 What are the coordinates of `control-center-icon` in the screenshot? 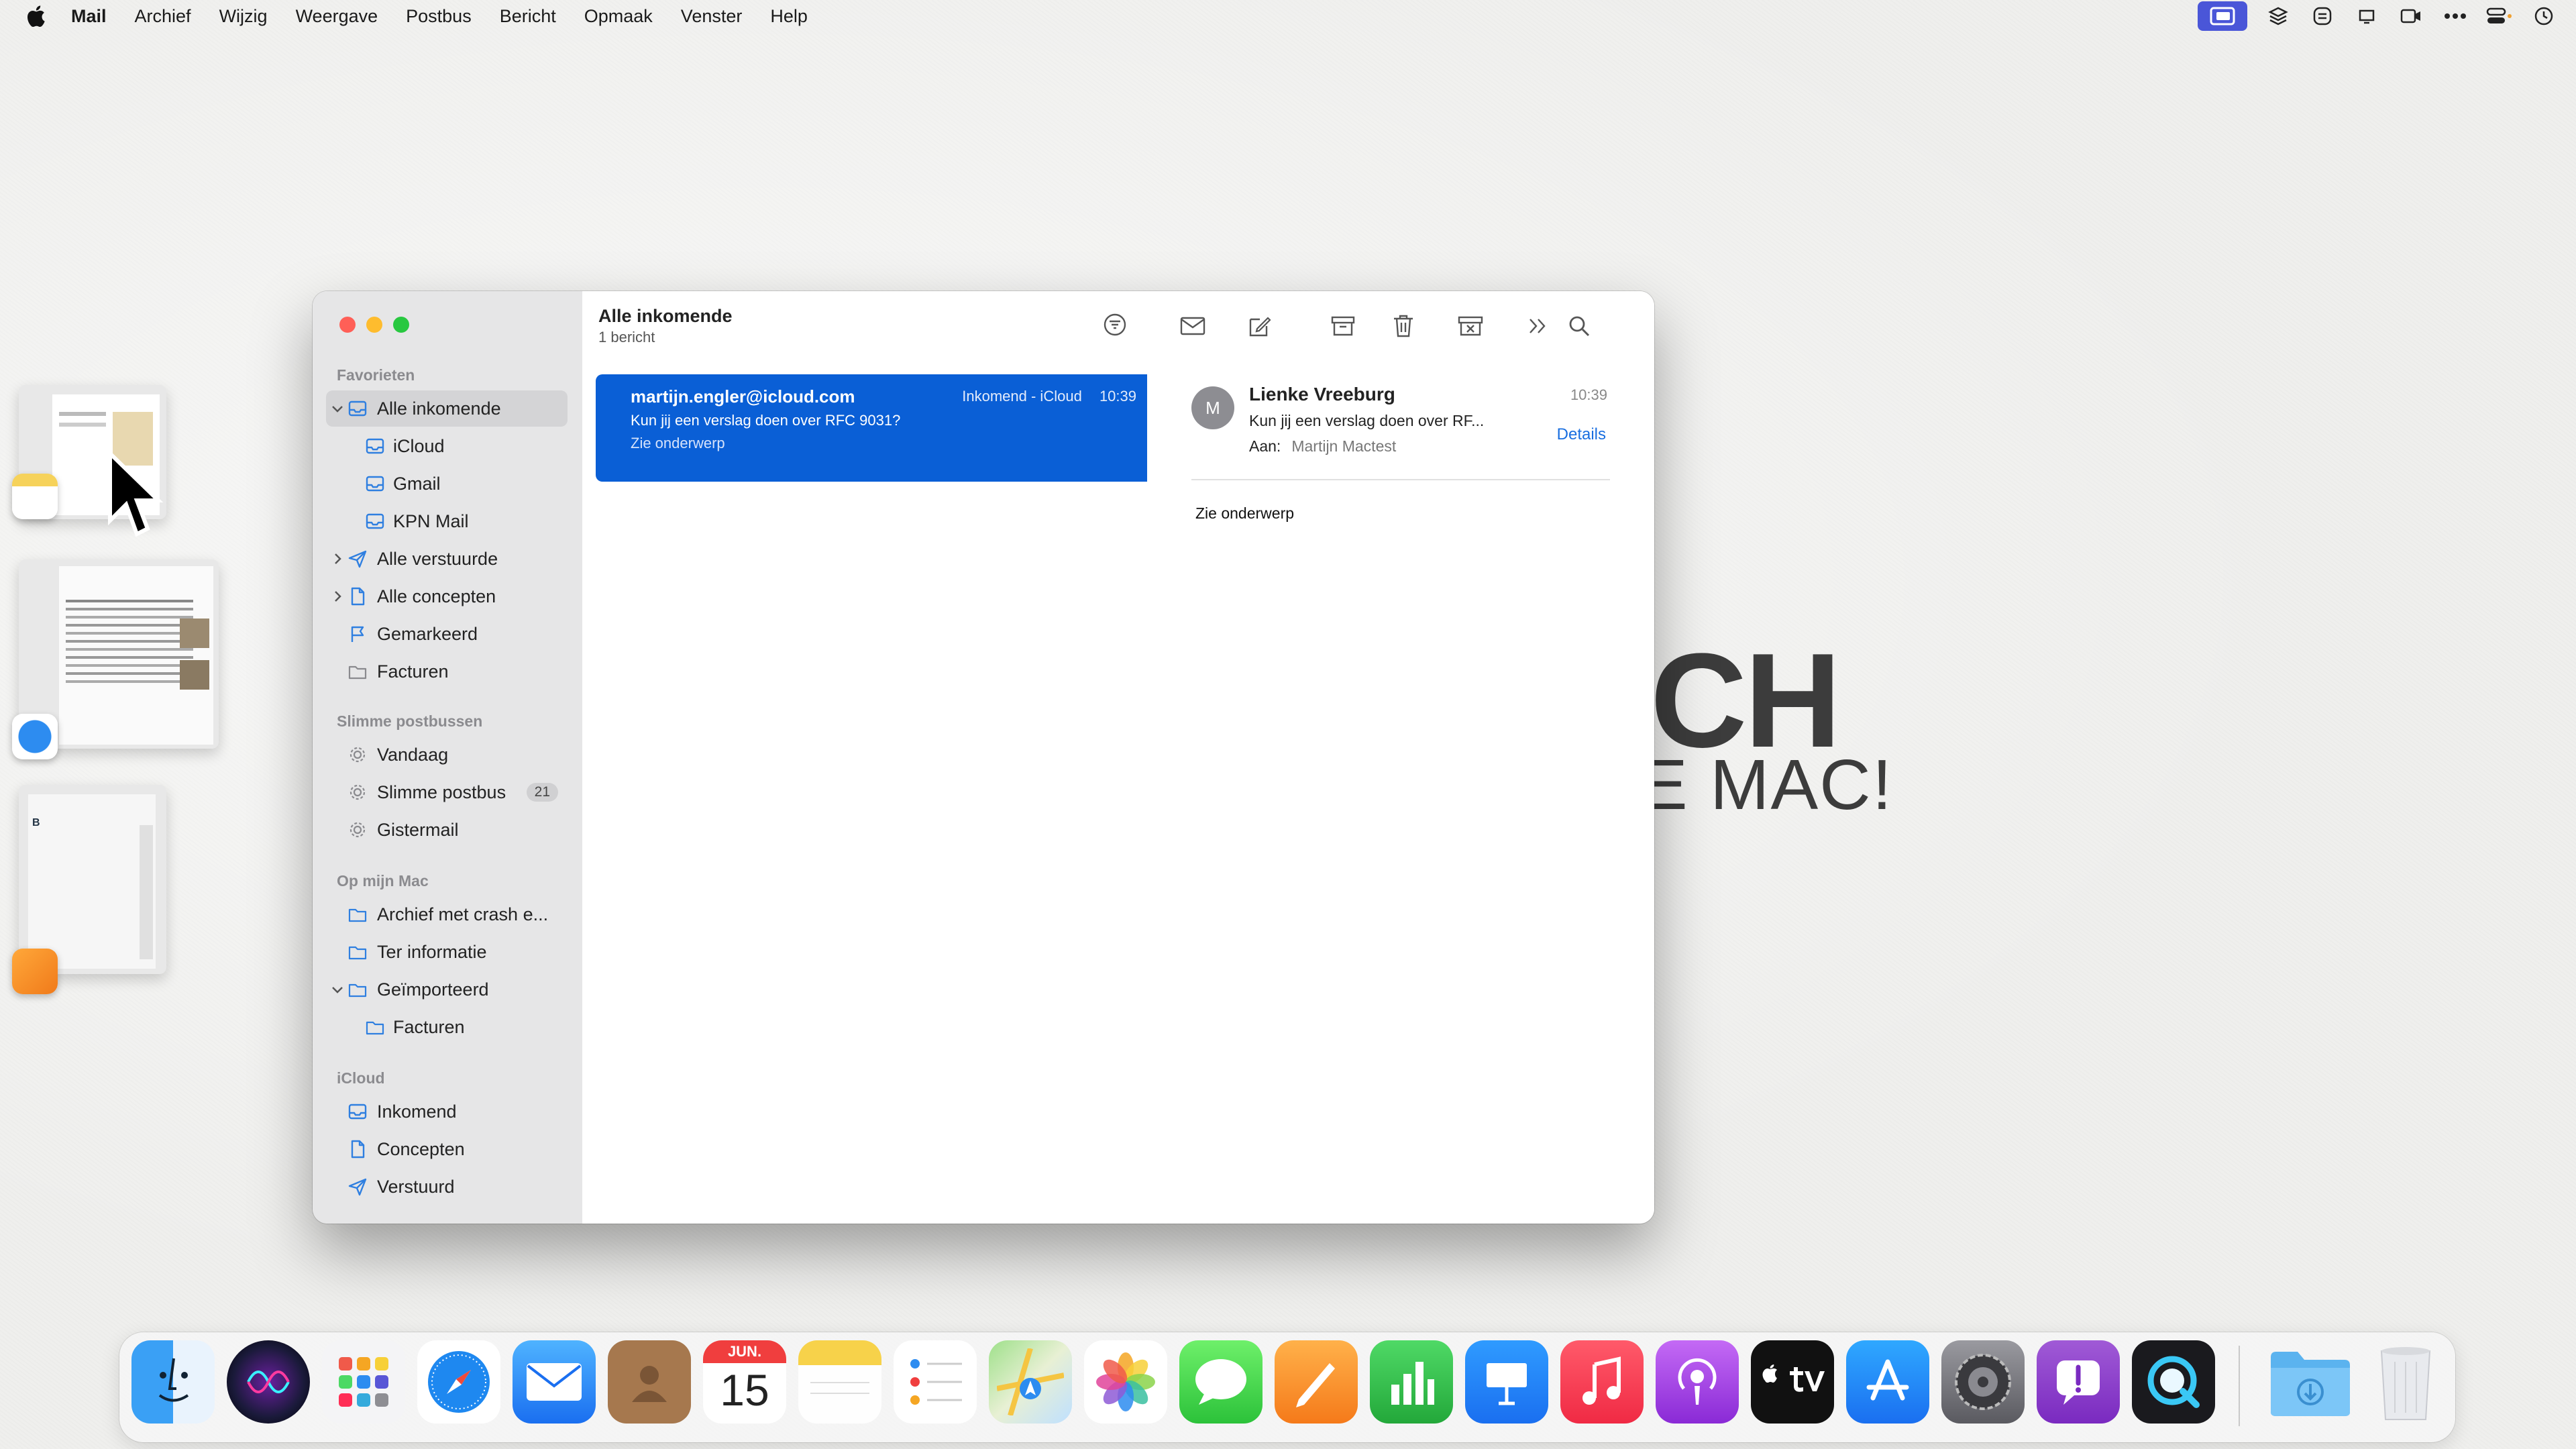 It's located at (2499, 16).